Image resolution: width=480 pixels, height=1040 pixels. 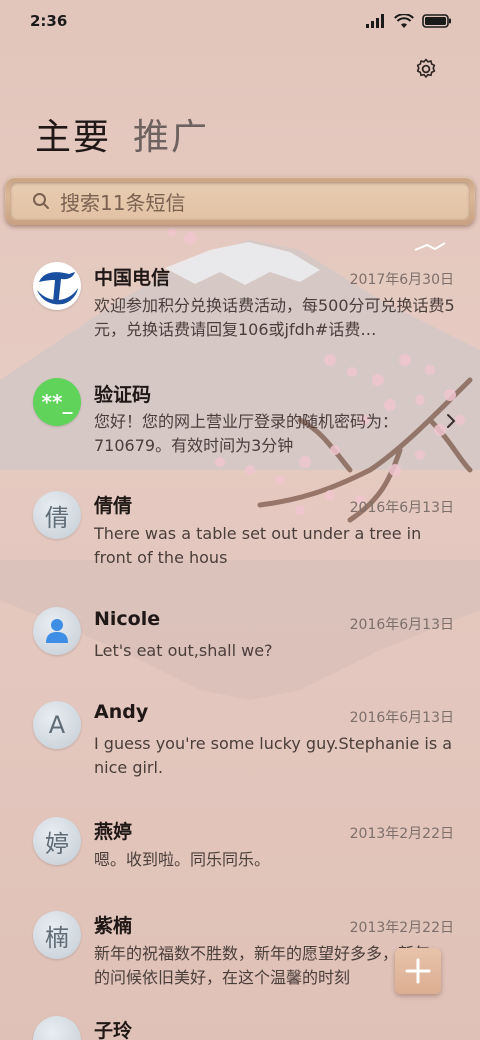 I want to click on message-preview: 您好！您的网上营业厅登录的随机密码为：710679。有效时间为3分钟, so click(x=246, y=433).